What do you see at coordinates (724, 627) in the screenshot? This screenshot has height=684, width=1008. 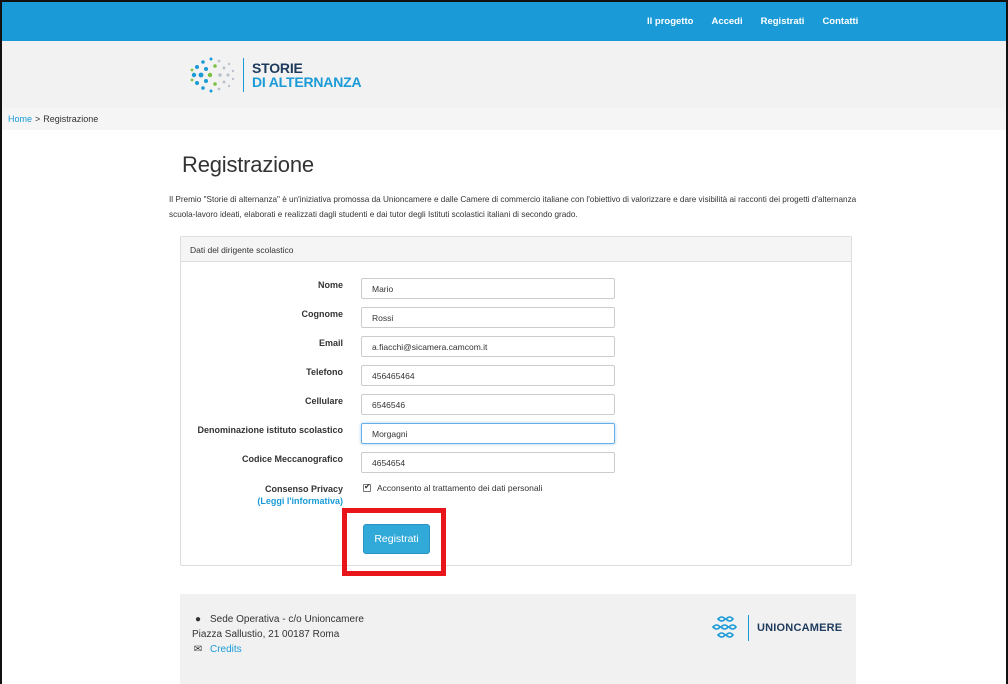 I see `unioncamere-logo-icon` at bounding box center [724, 627].